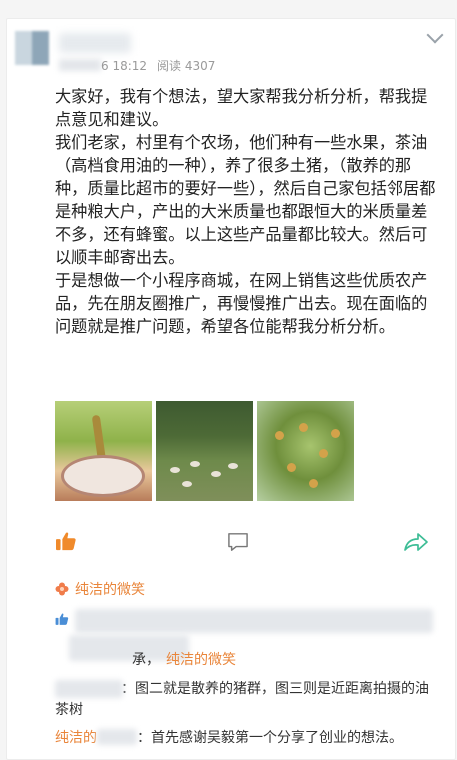  I want to click on photo-oil-tea-tree, so click(305, 451).